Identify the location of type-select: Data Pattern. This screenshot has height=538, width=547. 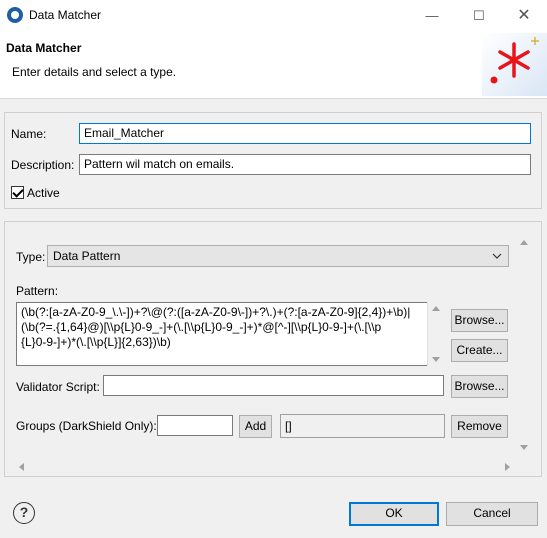
(278, 256).